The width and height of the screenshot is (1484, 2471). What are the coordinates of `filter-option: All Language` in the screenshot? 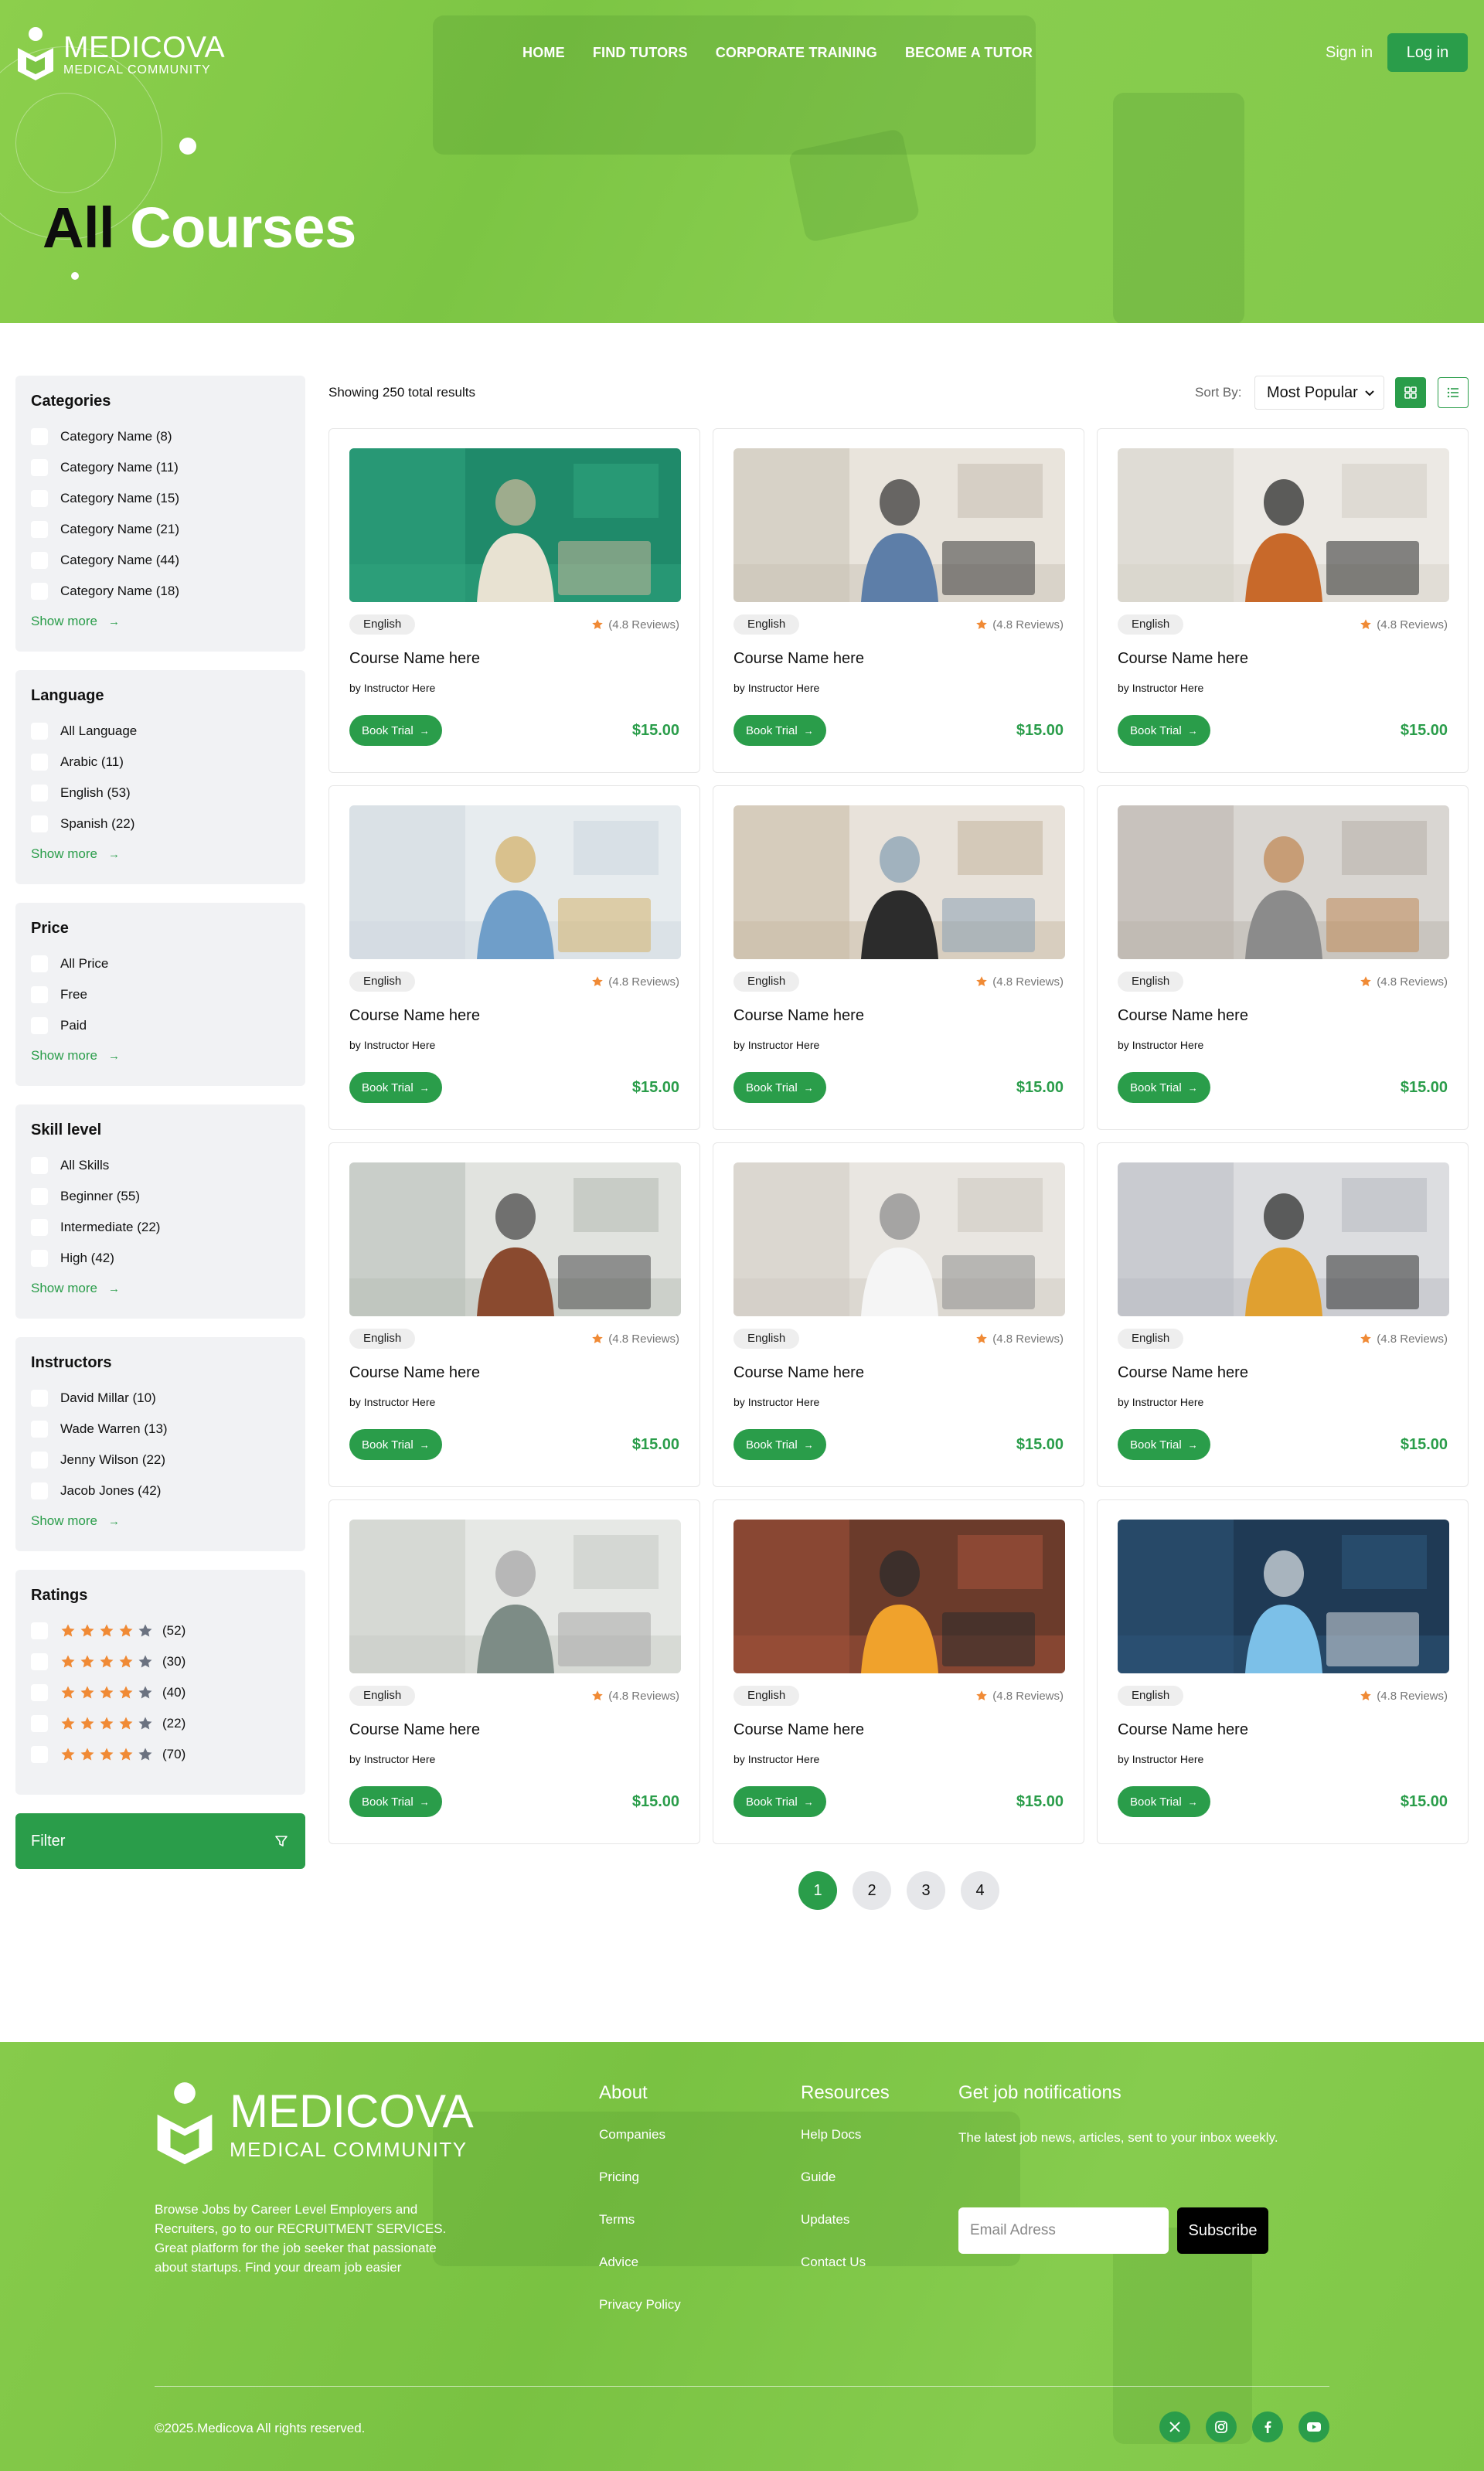 It's located at (160, 731).